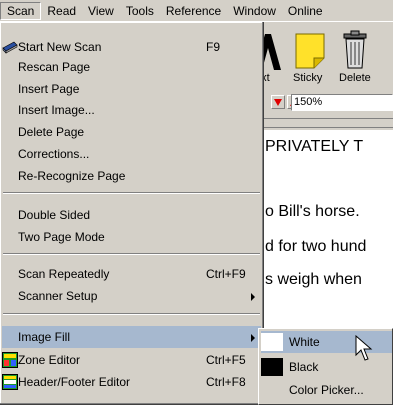  What do you see at coordinates (304, 342) in the screenshot?
I see `submenu-item-label: White` at bounding box center [304, 342].